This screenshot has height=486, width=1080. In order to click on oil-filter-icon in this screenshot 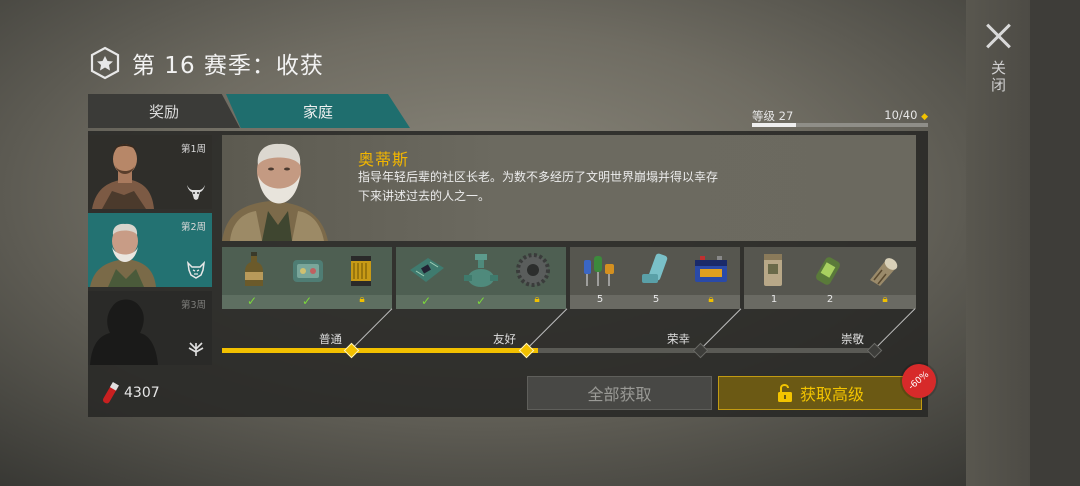, I will do `click(361, 270)`.